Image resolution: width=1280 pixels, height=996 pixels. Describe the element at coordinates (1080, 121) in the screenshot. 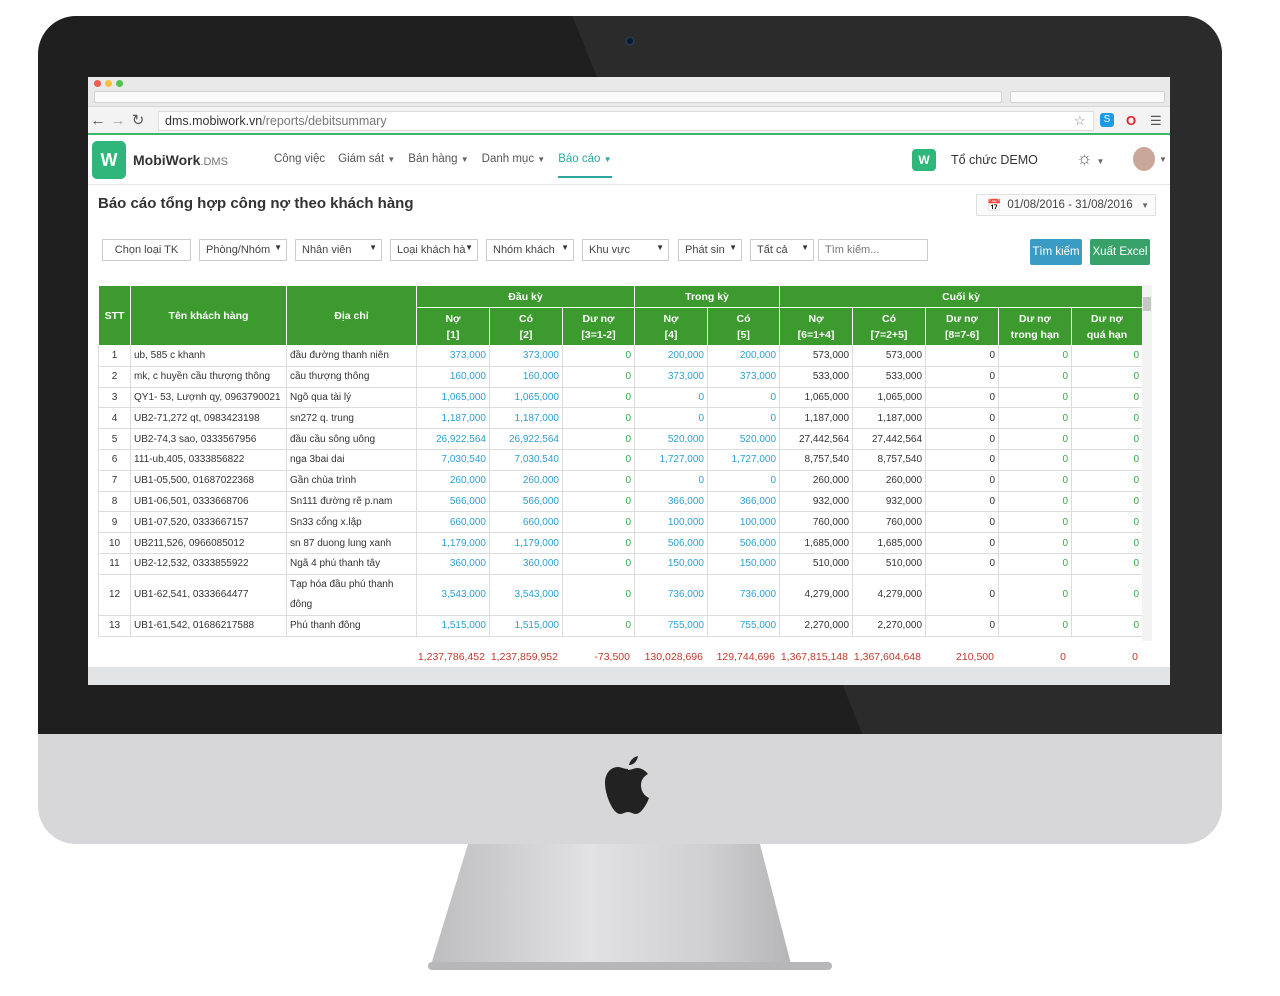

I see `bookmark-star-icon: ☆` at that location.